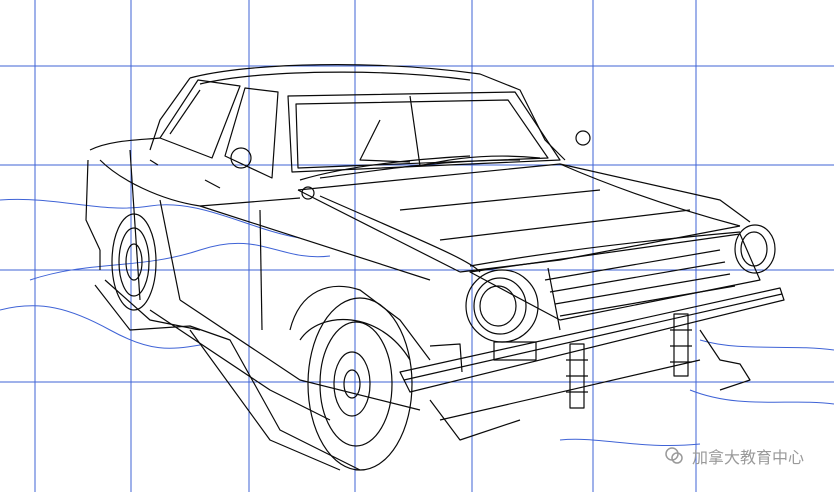 The height and width of the screenshot is (492, 834). Describe the element at coordinates (674, 455) in the screenshot. I see `wechat-icon` at that location.